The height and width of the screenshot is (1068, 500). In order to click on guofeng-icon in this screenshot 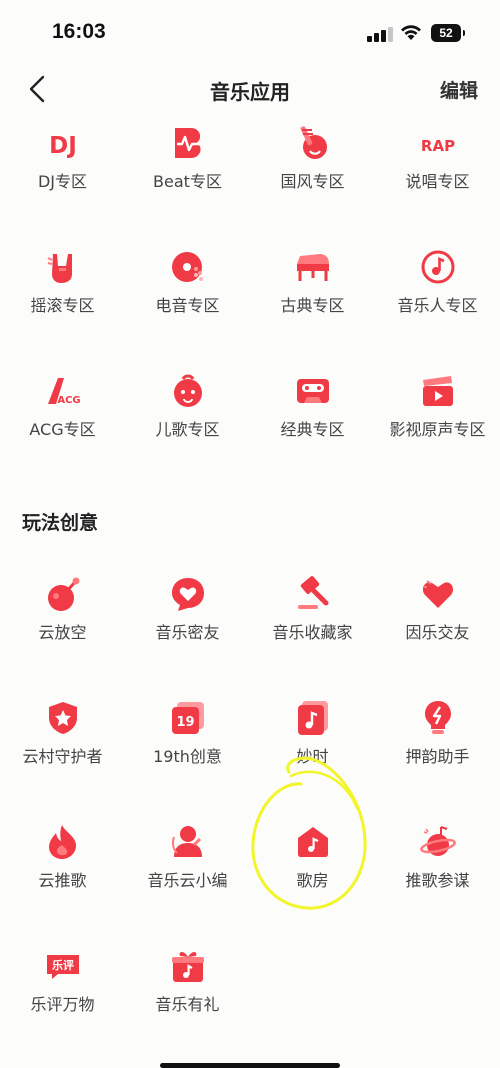, I will do `click(313, 142)`.